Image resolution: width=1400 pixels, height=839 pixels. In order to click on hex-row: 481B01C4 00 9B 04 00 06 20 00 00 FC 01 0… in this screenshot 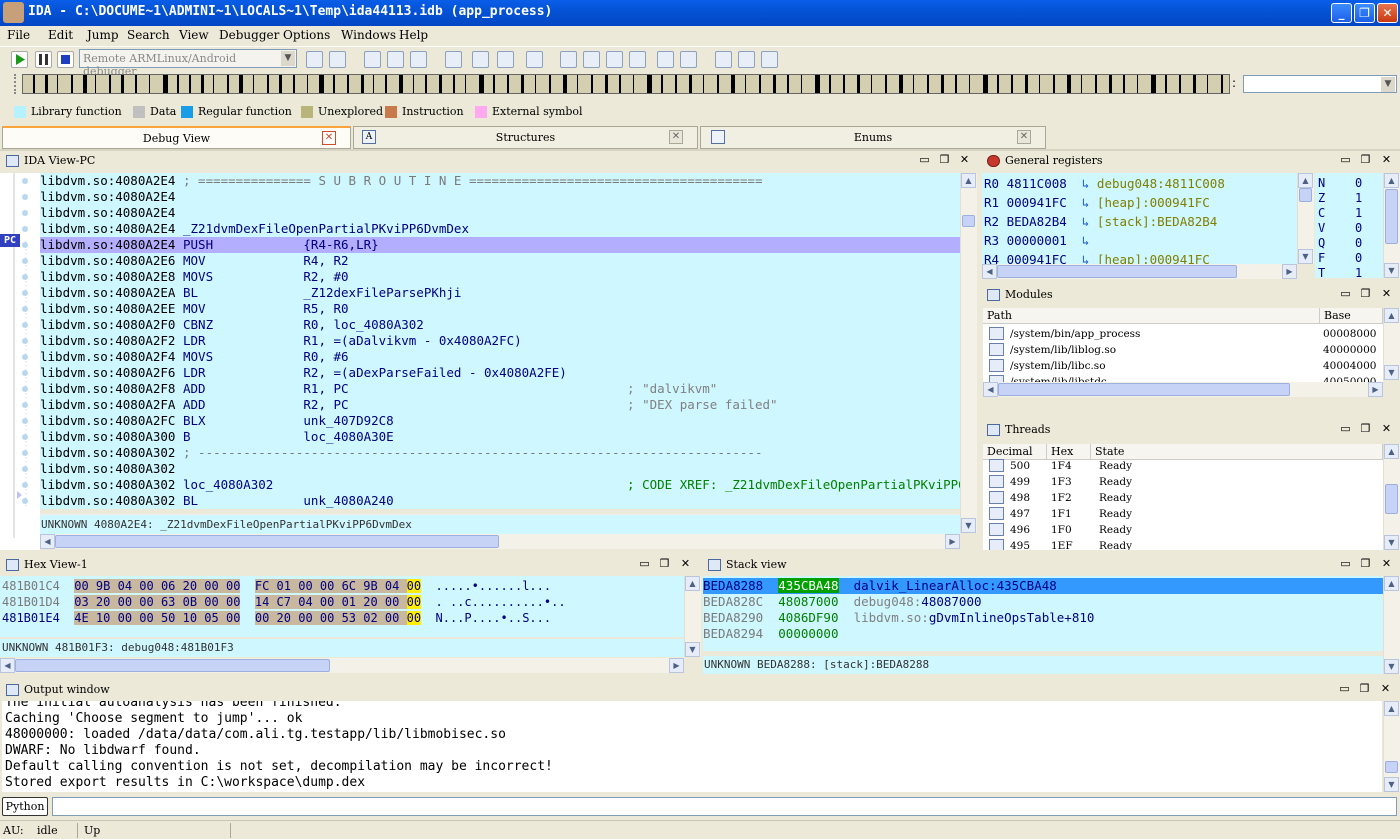, I will do `click(276, 586)`.